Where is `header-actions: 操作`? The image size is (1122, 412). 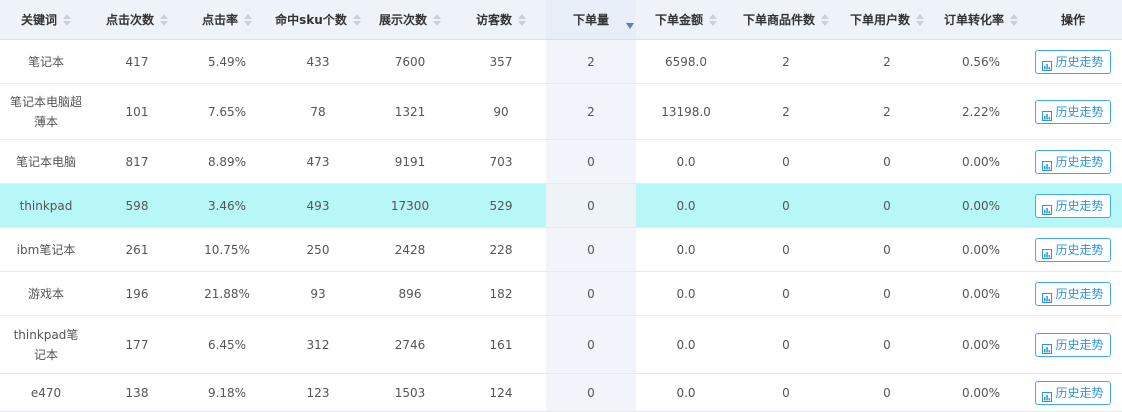
header-actions: 操作 is located at coordinates (1073, 19).